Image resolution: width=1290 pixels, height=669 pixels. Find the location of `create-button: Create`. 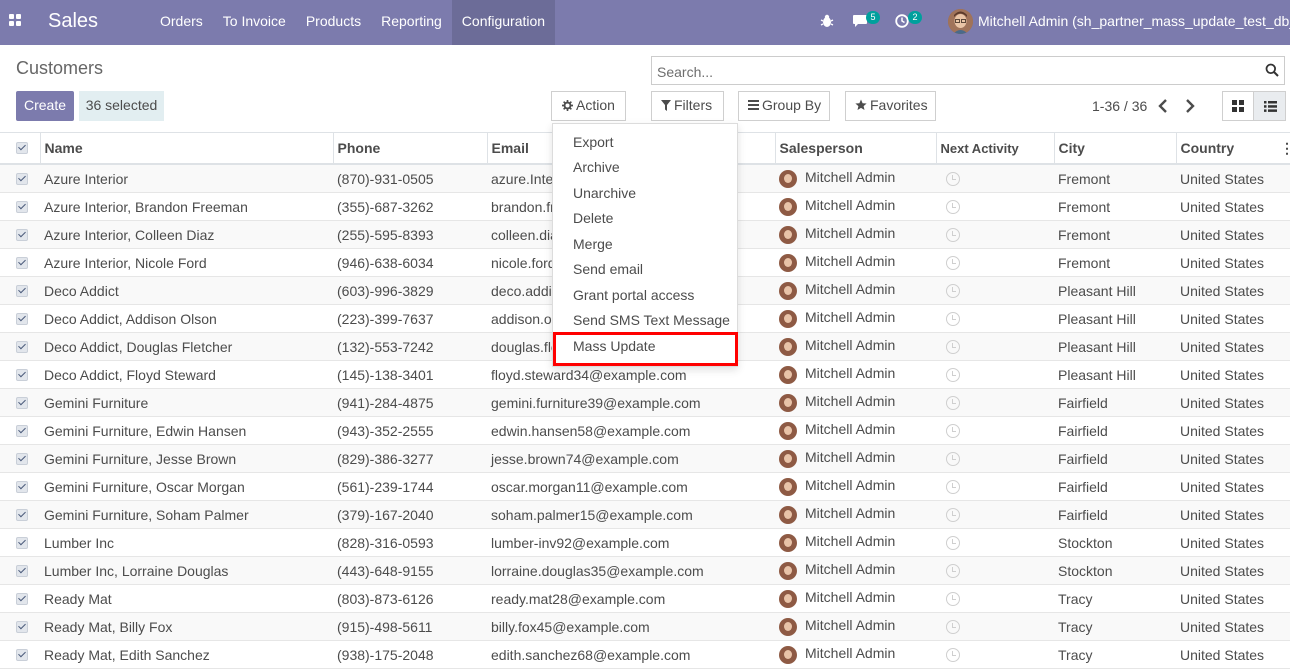

create-button: Create is located at coordinates (45, 106).